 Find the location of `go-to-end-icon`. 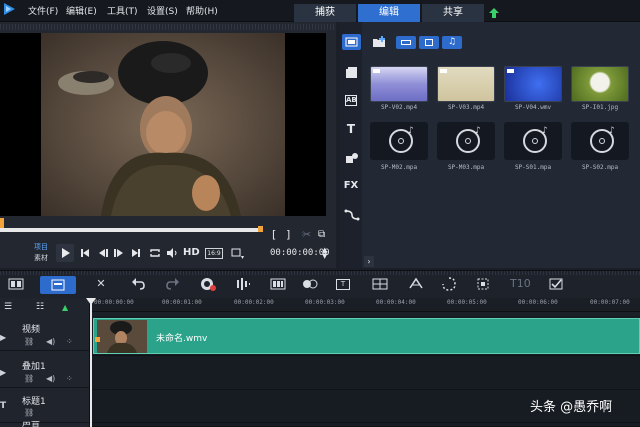

go-to-end-icon is located at coordinates (136, 253).